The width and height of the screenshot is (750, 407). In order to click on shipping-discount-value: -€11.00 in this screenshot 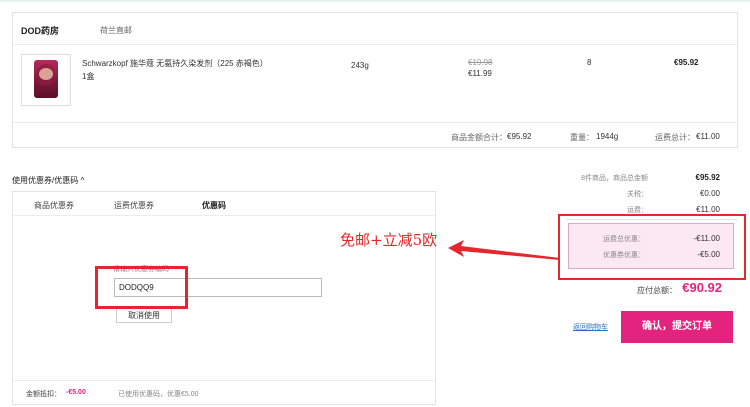, I will do `click(706, 238)`.